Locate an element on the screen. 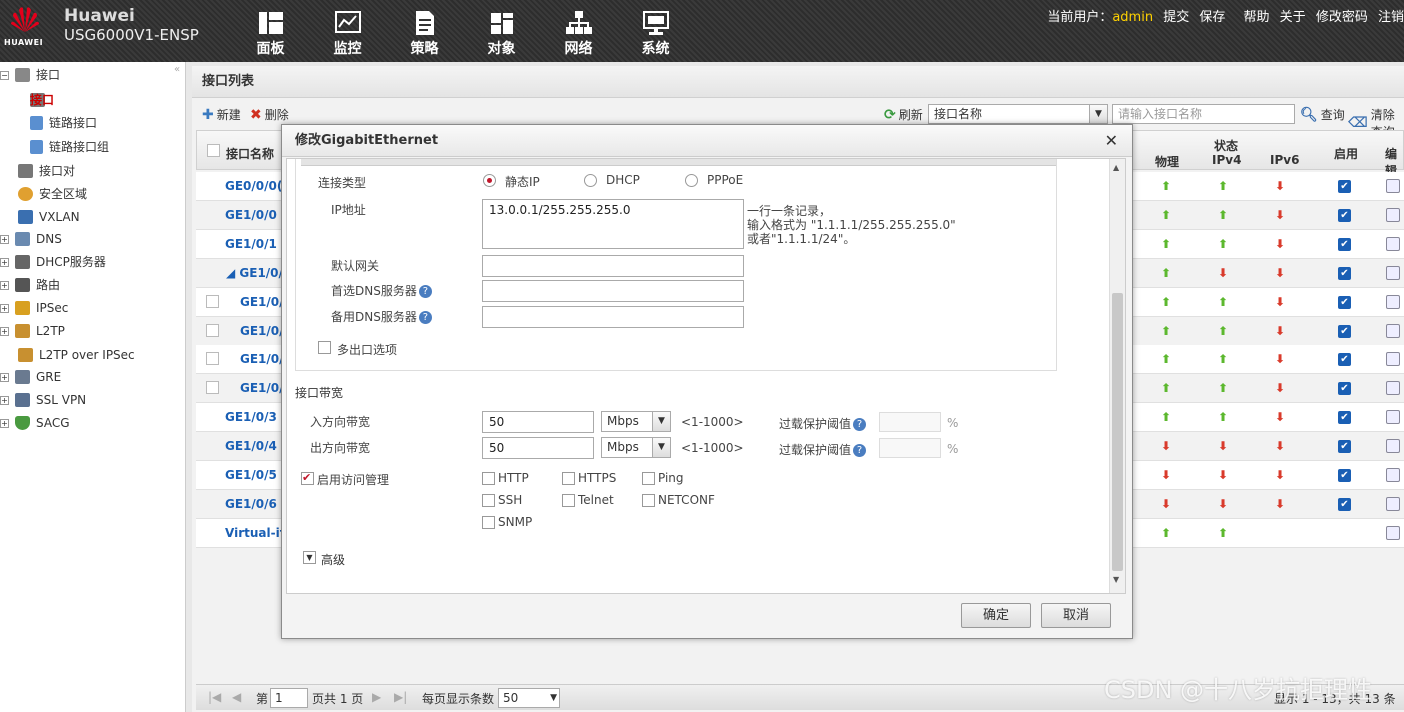 The width and height of the screenshot is (1404, 712). new-button: ✚ 新建 is located at coordinates (221, 114).